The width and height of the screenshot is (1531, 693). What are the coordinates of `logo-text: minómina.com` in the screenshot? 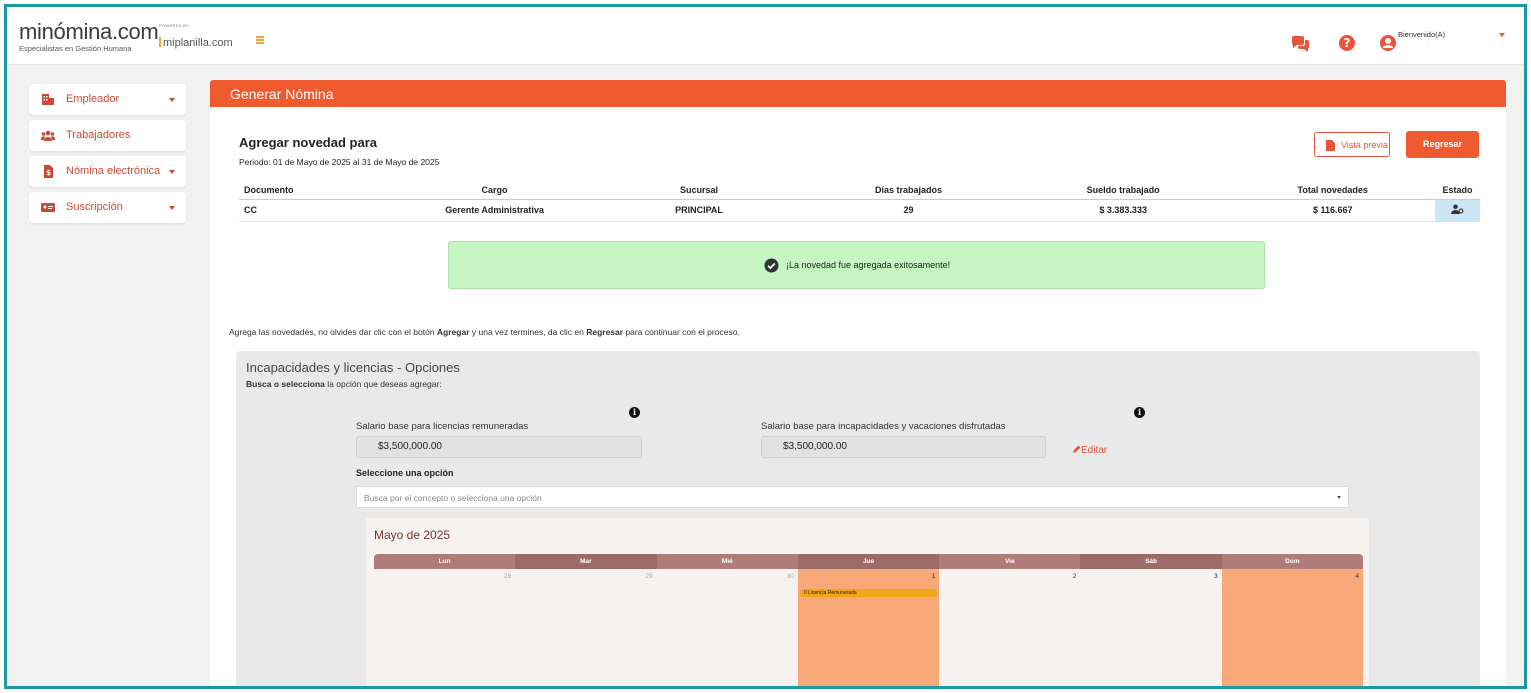 It's located at (89, 31).